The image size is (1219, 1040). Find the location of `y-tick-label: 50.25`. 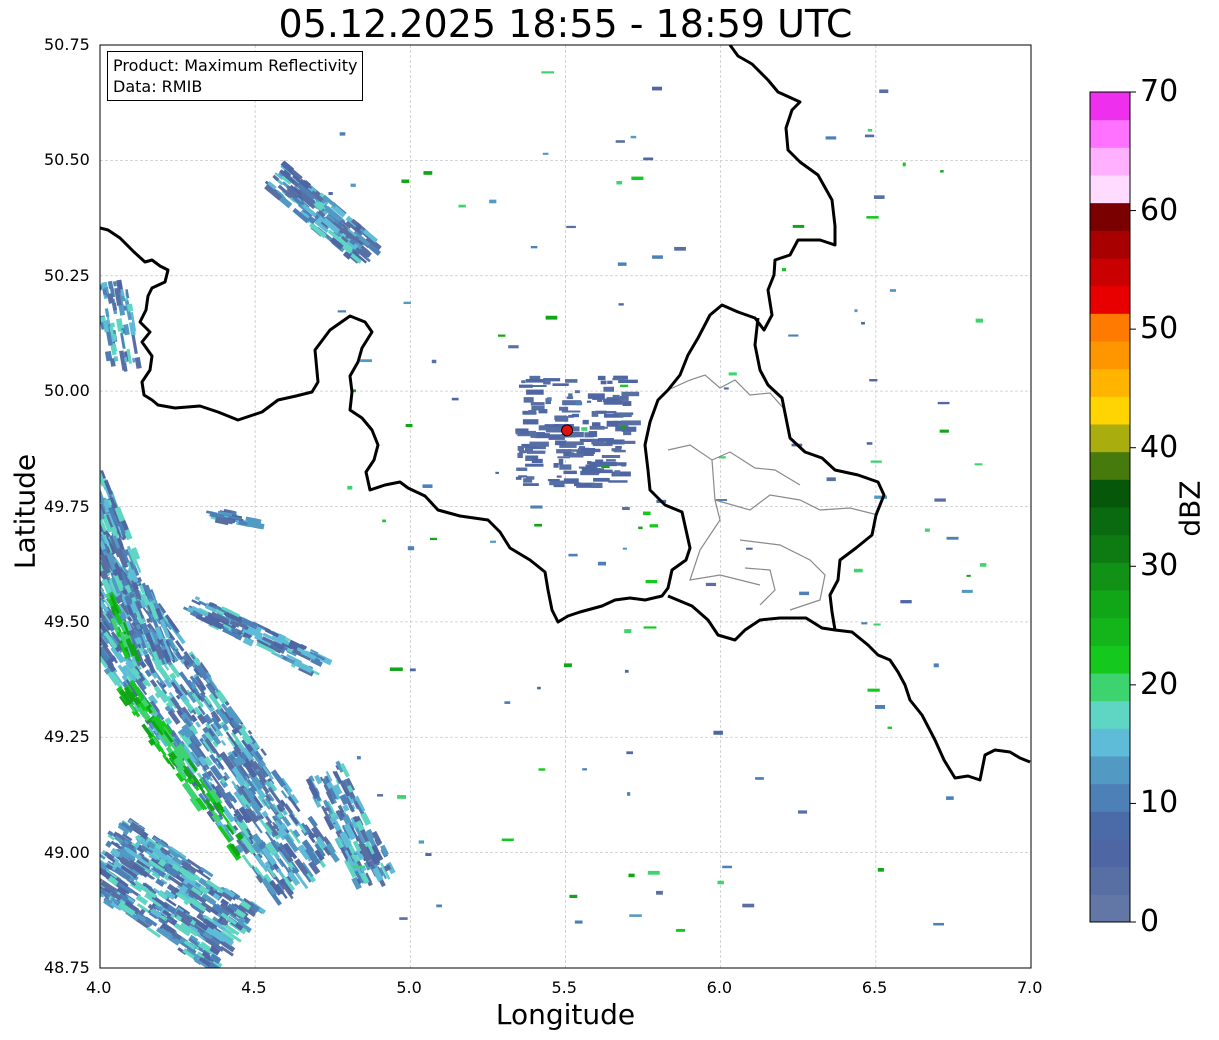

y-tick-label: 50.25 is located at coordinates (67, 275).